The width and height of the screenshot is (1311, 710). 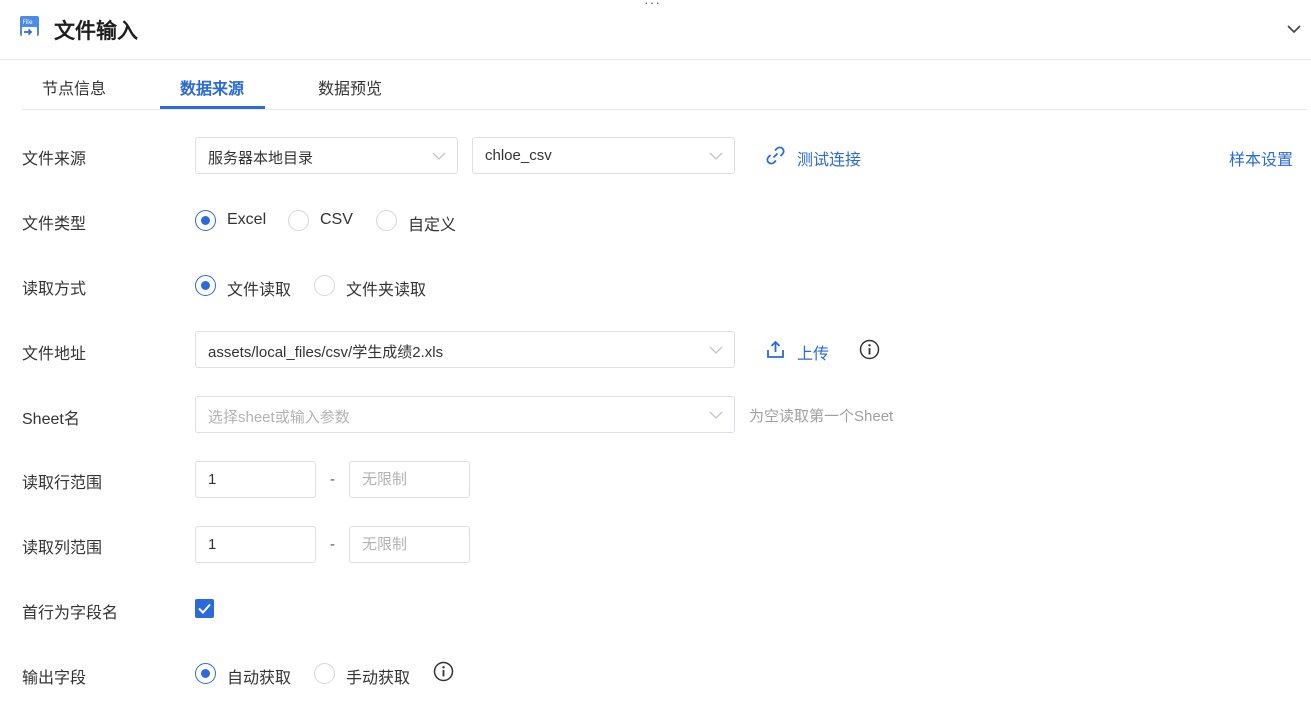 I want to click on radio-file-read, so click(x=205, y=285).